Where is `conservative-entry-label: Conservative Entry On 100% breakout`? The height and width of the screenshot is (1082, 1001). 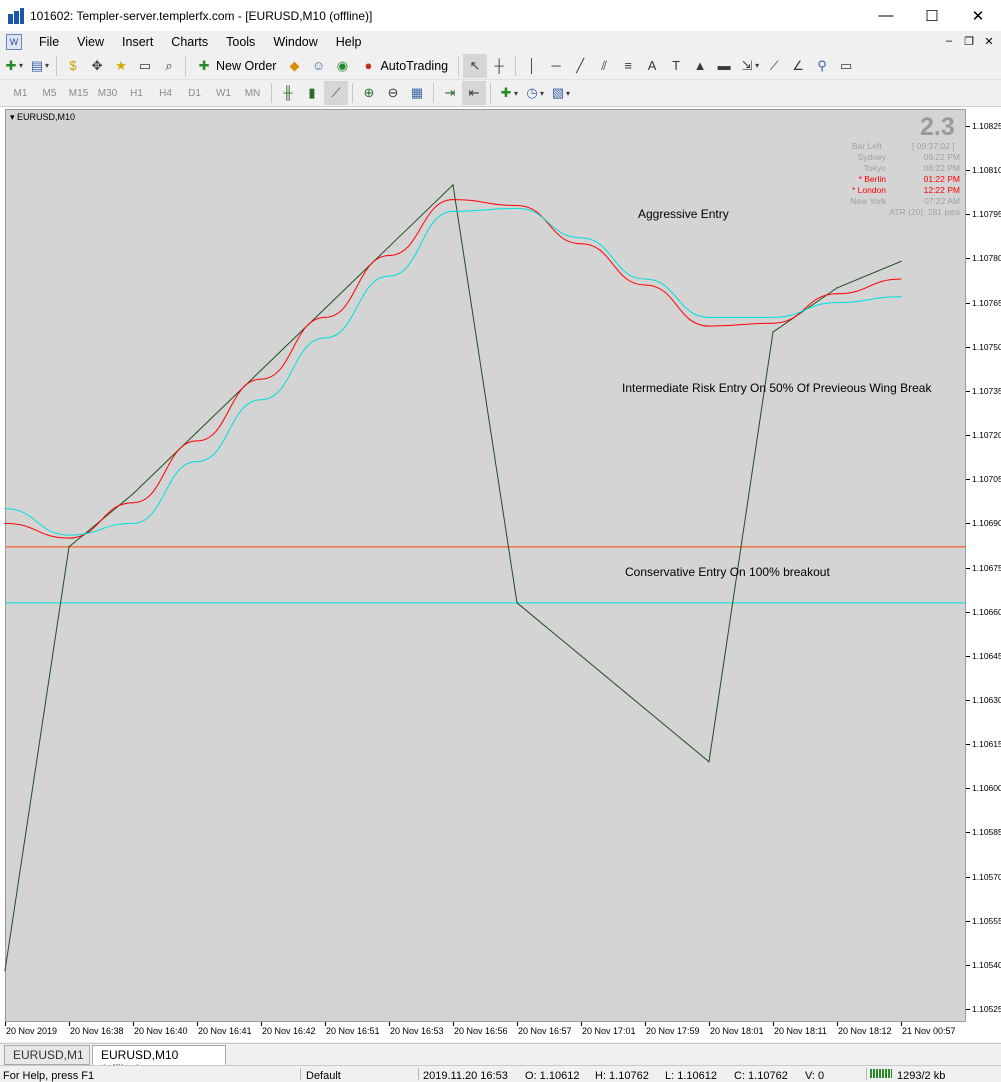 conservative-entry-label: Conservative Entry On 100% breakout is located at coordinates (727, 572).